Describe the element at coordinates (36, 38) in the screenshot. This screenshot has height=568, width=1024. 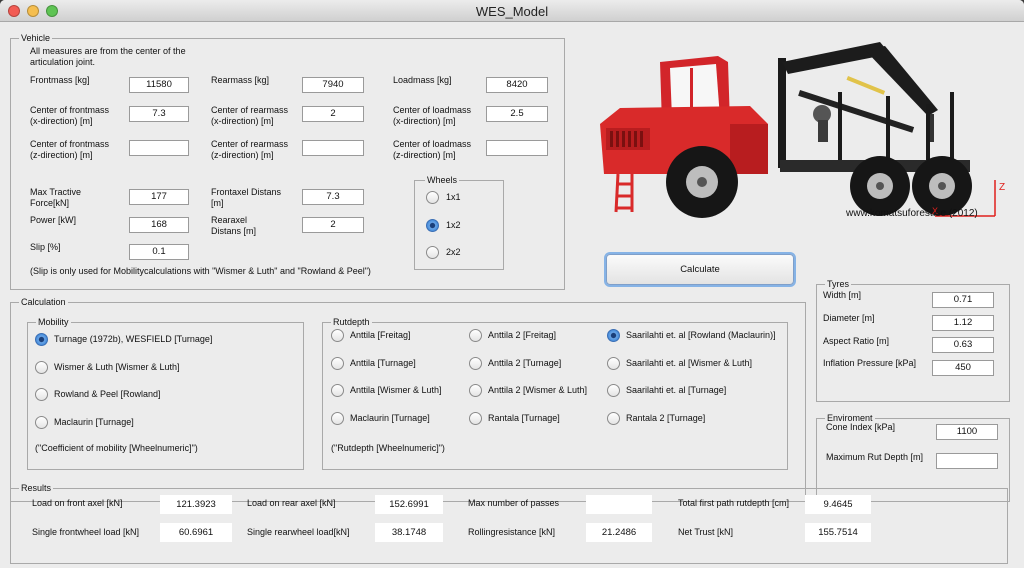
I see `vehicle-panel-title: Vehicle` at that location.